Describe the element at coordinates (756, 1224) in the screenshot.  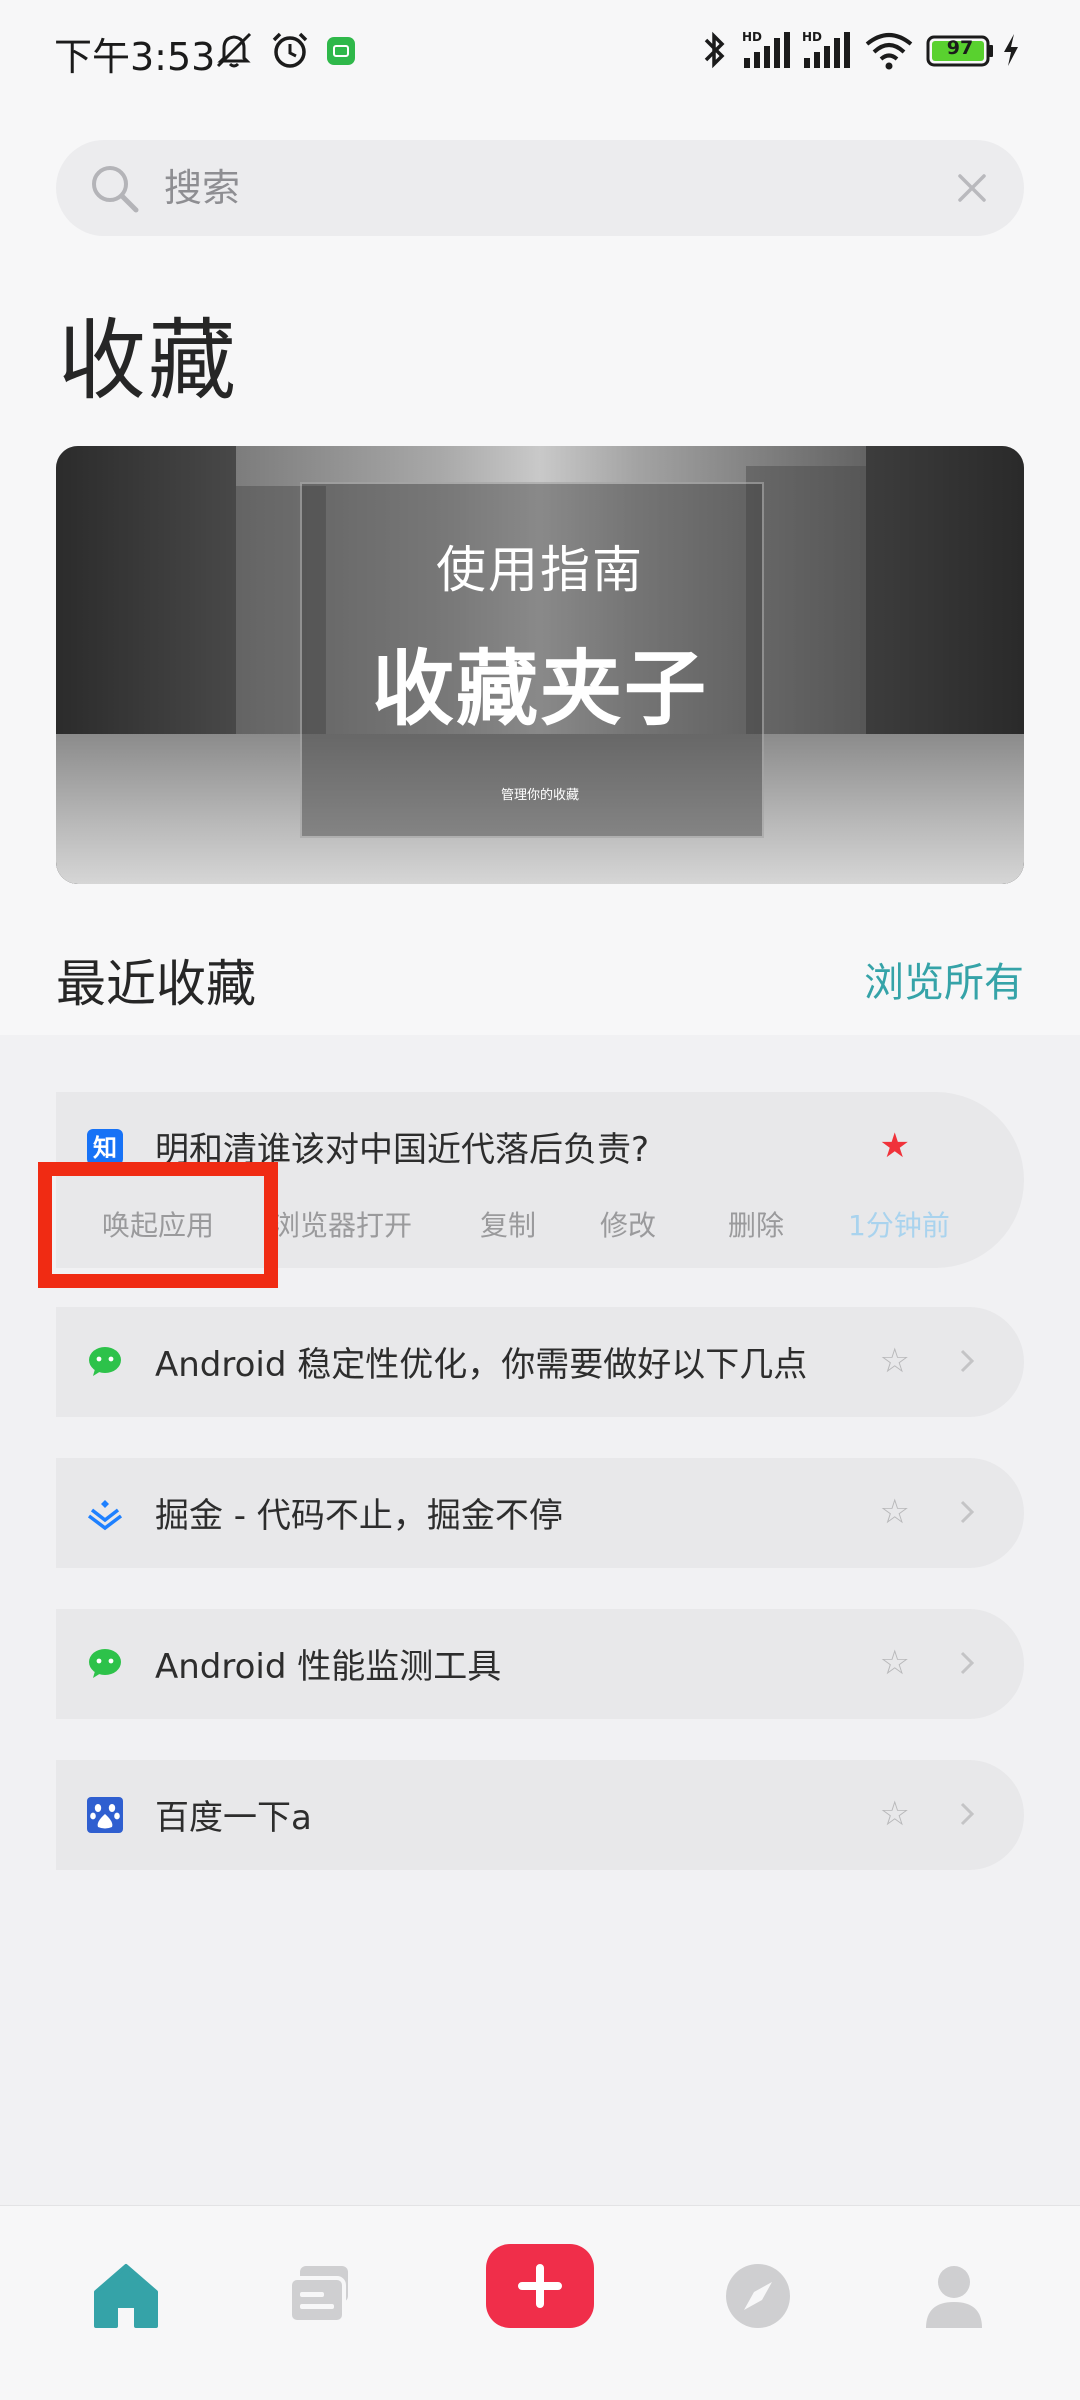
I see `delete-action: 删除` at that location.